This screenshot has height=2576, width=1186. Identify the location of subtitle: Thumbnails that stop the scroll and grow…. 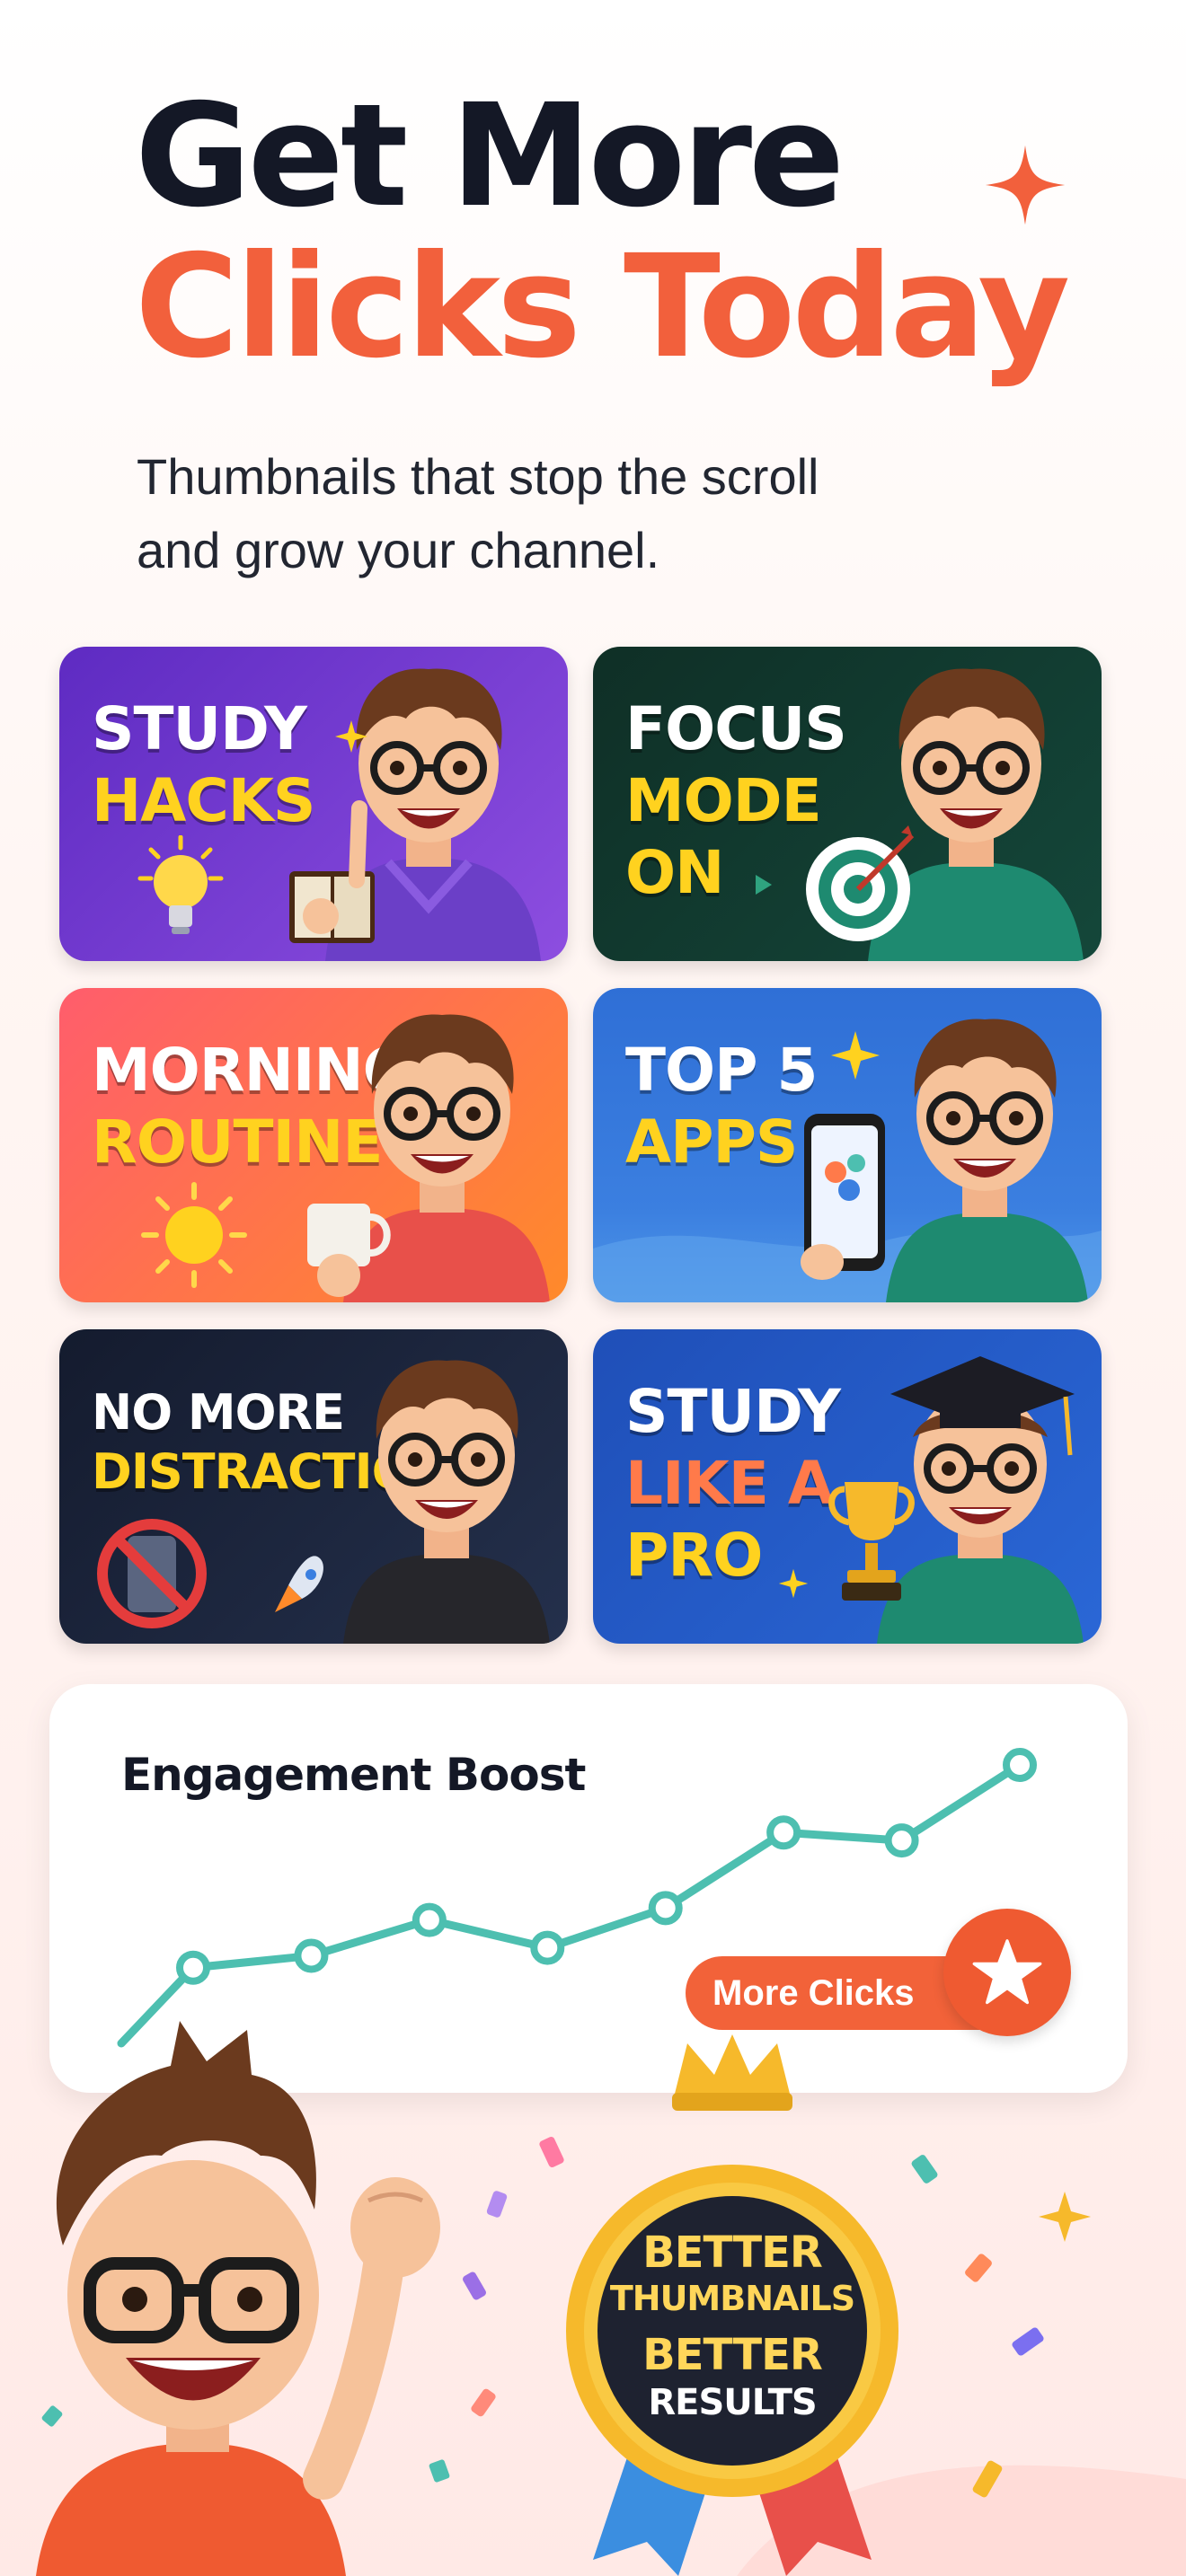
(541, 513).